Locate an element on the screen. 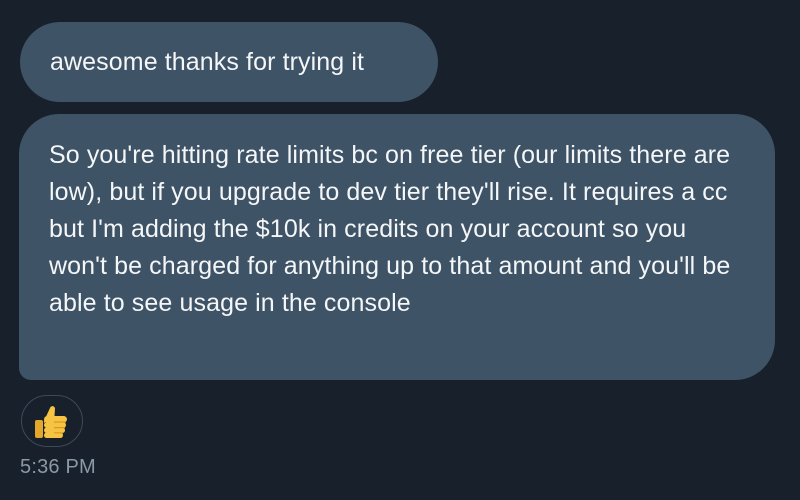 This screenshot has height=500, width=800. reaction-badge is located at coordinates (52, 421).